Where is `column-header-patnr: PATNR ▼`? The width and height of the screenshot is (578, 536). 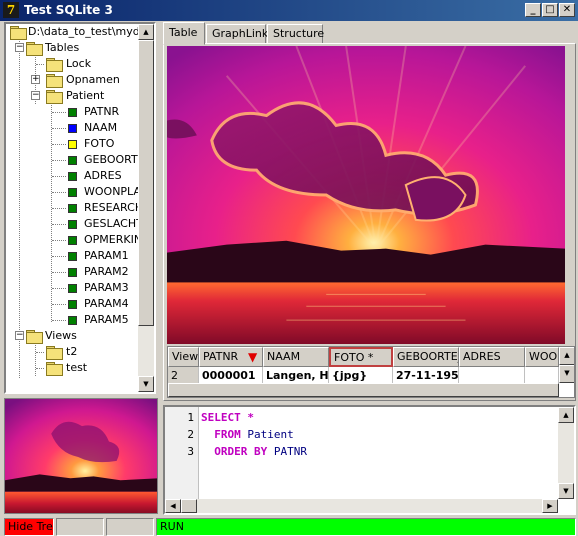
column-header-patnr: PATNR ▼ is located at coordinates (231, 357).